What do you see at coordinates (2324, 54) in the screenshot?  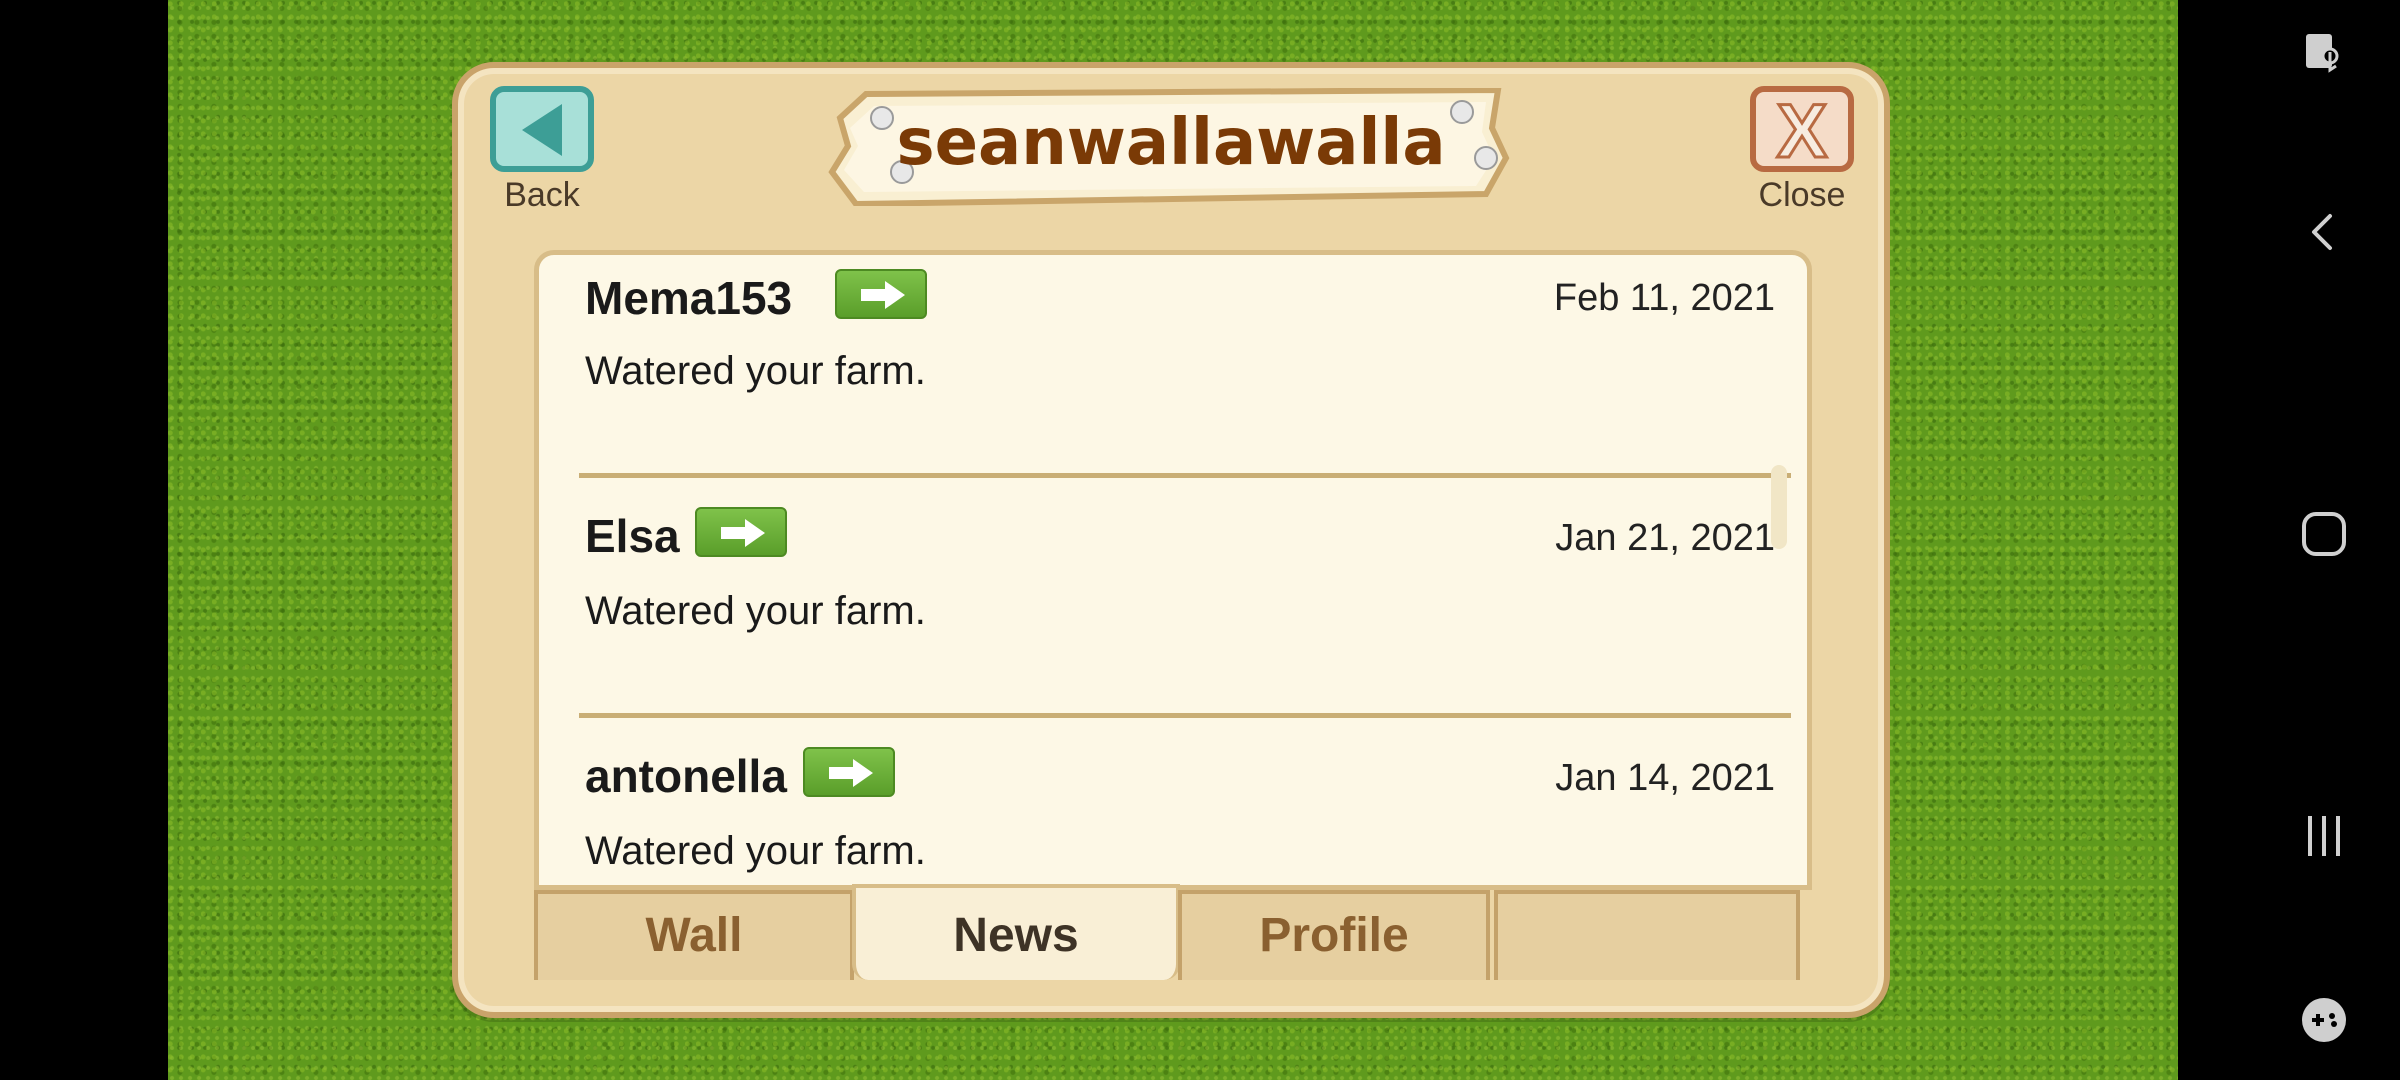 I see `screen-touch-icon` at bounding box center [2324, 54].